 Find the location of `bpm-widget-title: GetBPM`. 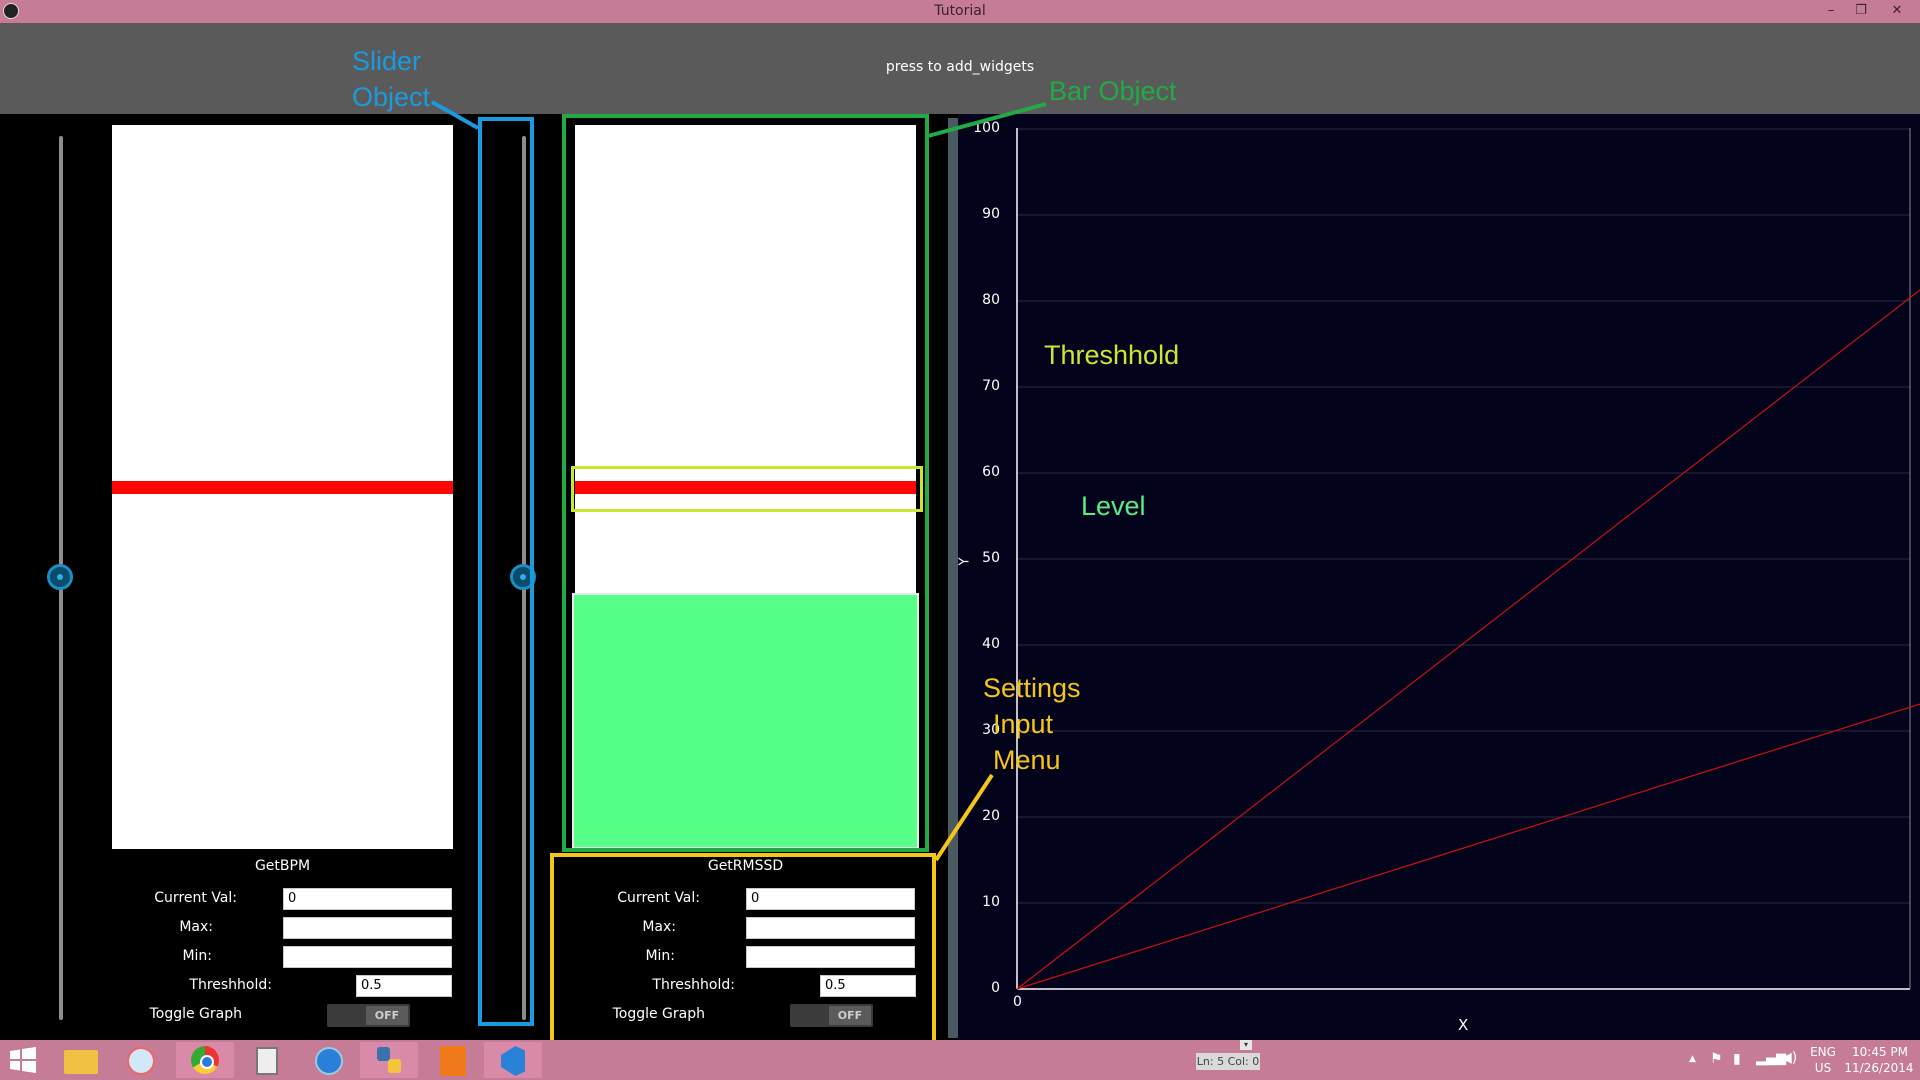

bpm-widget-title: GetBPM is located at coordinates (282, 866).